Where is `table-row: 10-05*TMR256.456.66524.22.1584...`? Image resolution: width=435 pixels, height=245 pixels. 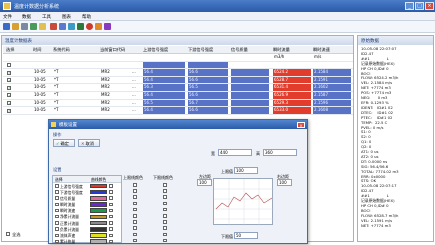
table-row: 10-05*TMR256.456.66524.22.1584... is located at coordinates (178, 73).